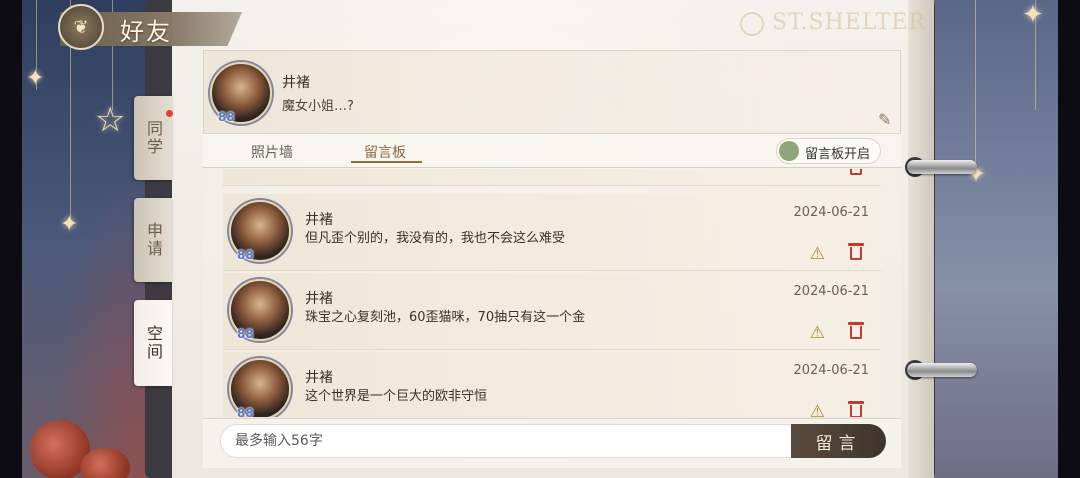  Describe the element at coordinates (385, 152) in the screenshot. I see `tab-message-board: 留言板` at that location.